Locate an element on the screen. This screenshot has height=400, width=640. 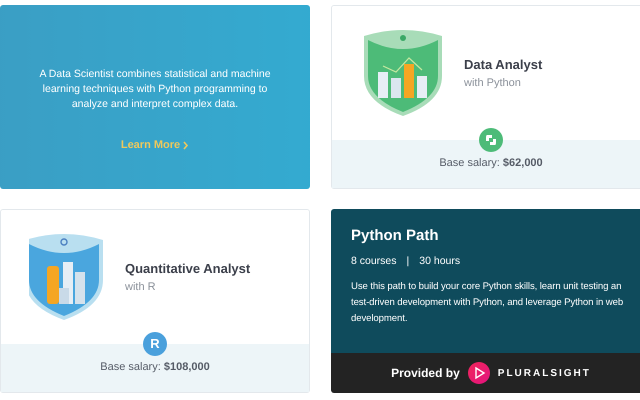
card-subtitle: with R is located at coordinates (141, 287).